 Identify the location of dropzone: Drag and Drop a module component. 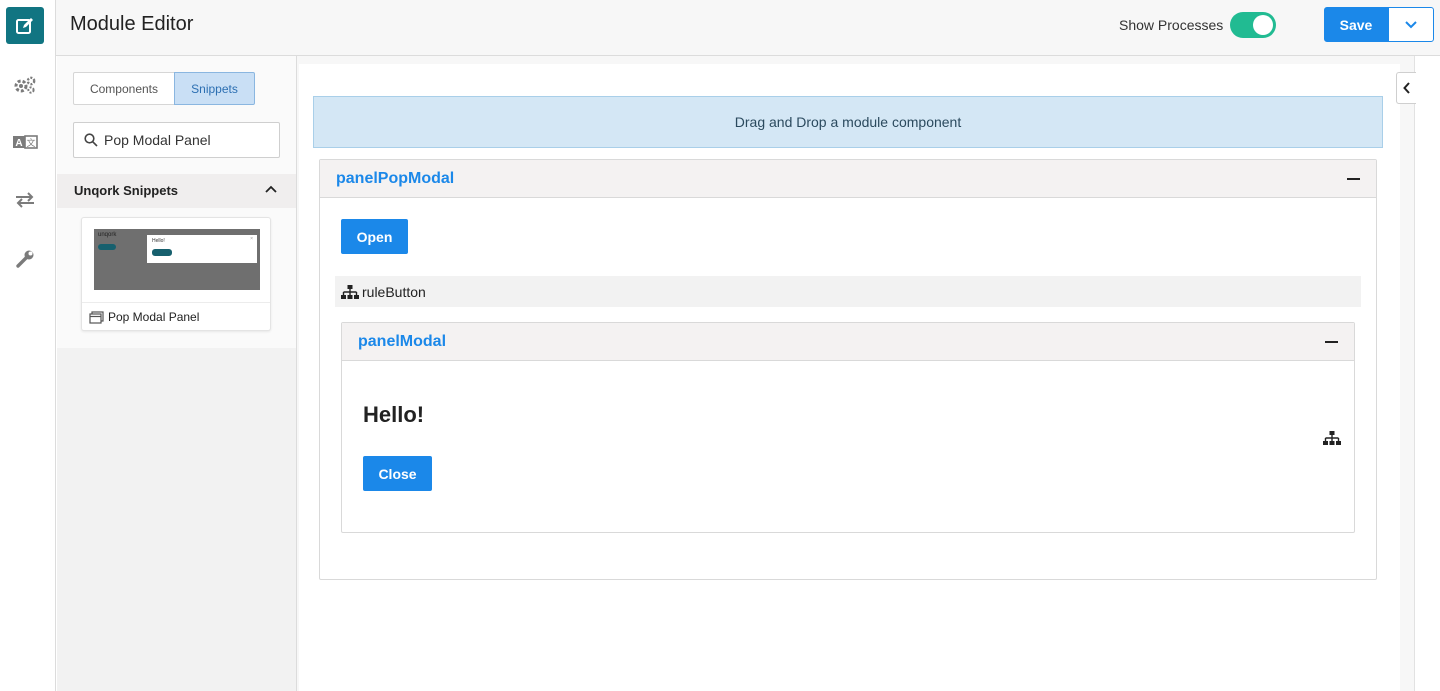
(848, 122).